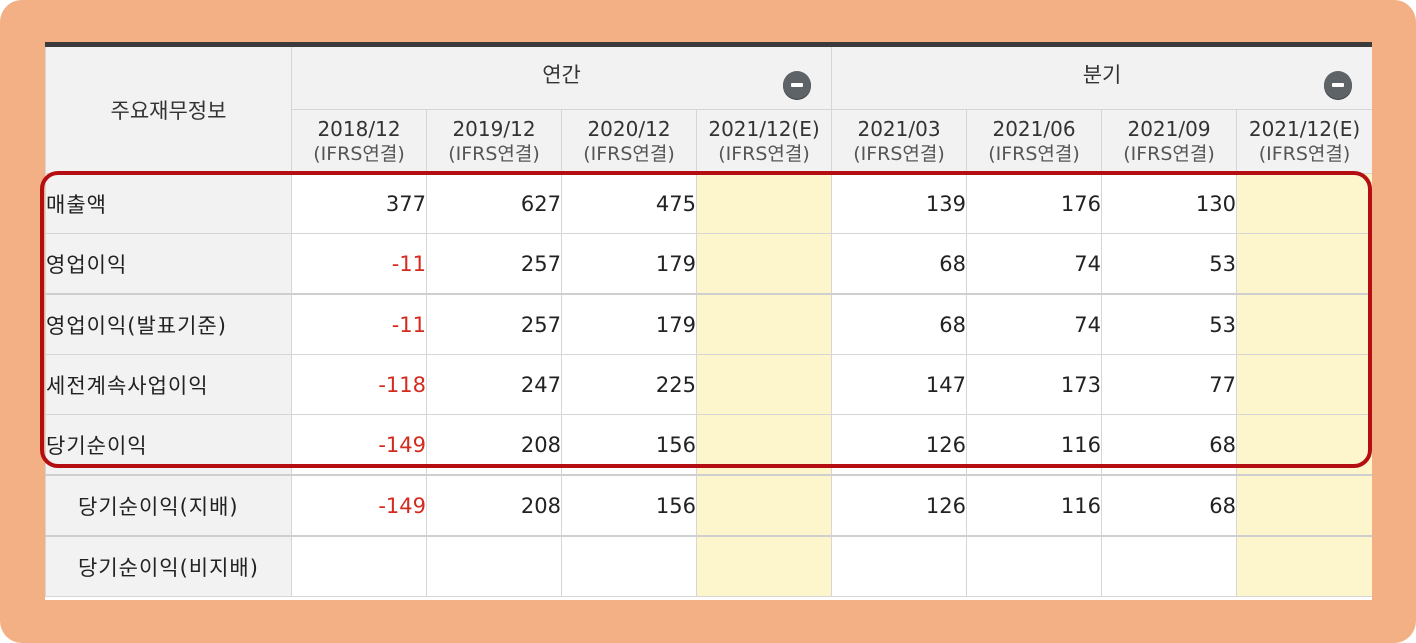 The height and width of the screenshot is (643, 1416). What do you see at coordinates (168, 203) in the screenshot?
I see `row-label: 매출액` at bounding box center [168, 203].